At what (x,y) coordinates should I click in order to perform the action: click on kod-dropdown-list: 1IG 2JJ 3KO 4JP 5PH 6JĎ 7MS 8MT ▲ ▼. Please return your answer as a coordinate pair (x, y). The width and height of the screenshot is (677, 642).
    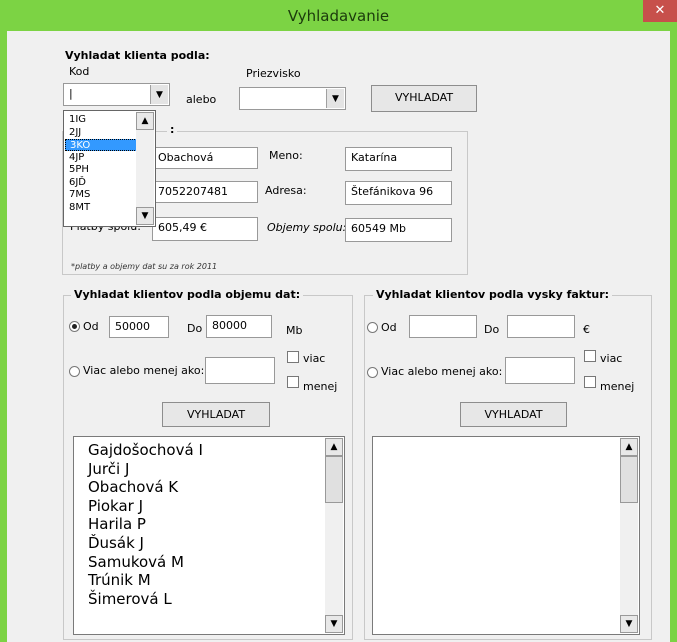
    Looking at the image, I should click on (109, 168).